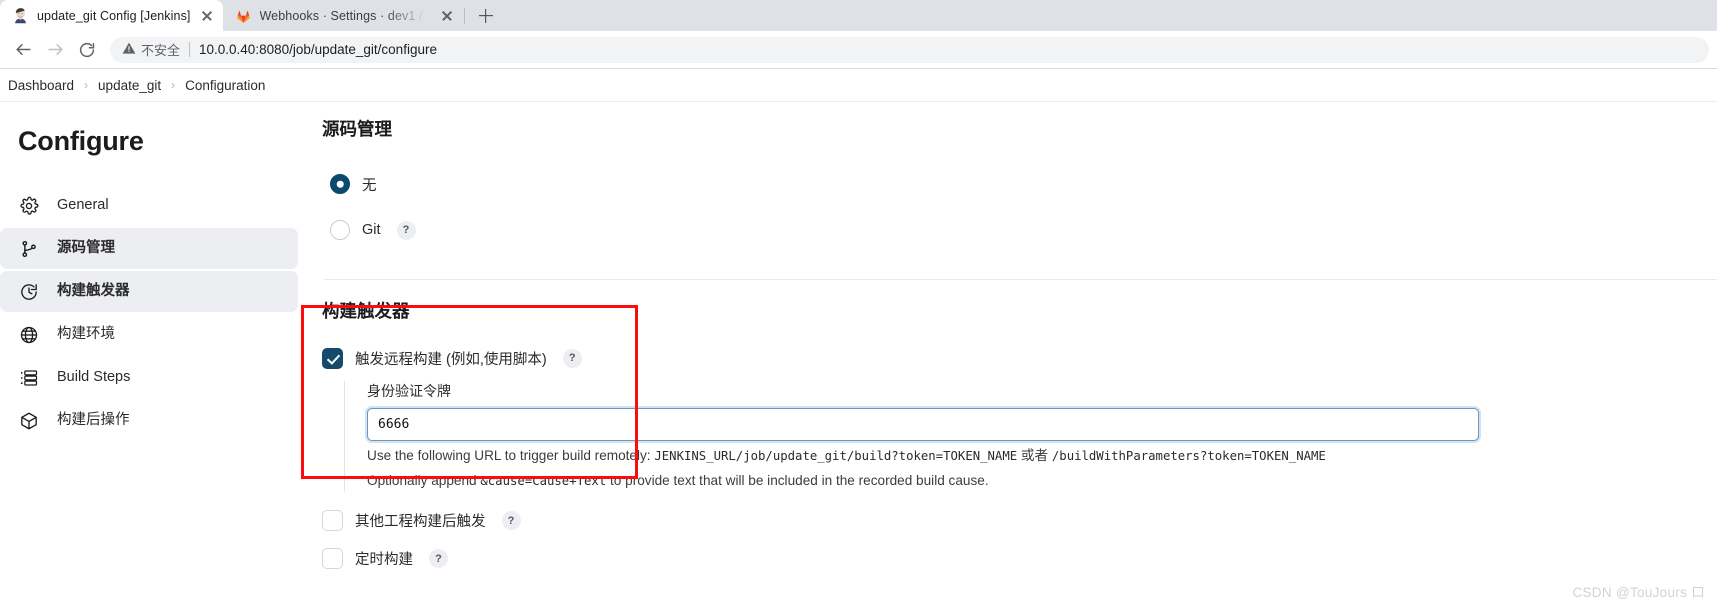 The width and height of the screenshot is (1717, 606). What do you see at coordinates (93, 291) in the screenshot?
I see `sidebar-item-label: 构建触发器` at bounding box center [93, 291].